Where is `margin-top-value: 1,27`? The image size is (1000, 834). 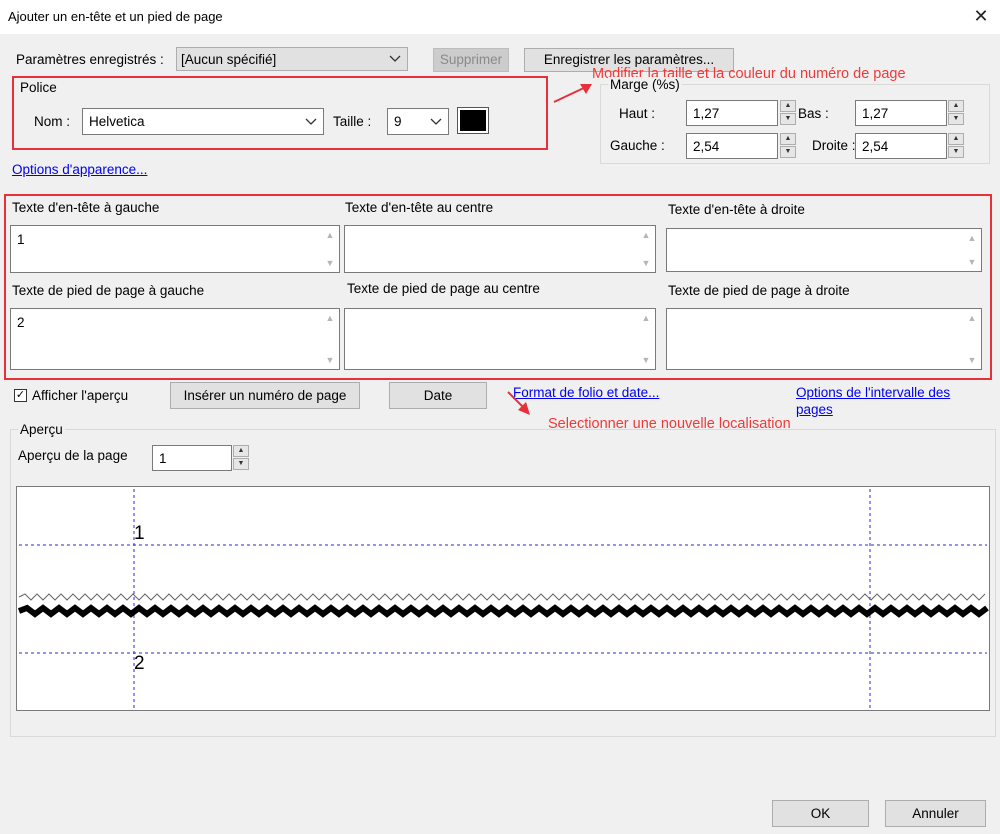 margin-top-value: 1,27 is located at coordinates (706, 113).